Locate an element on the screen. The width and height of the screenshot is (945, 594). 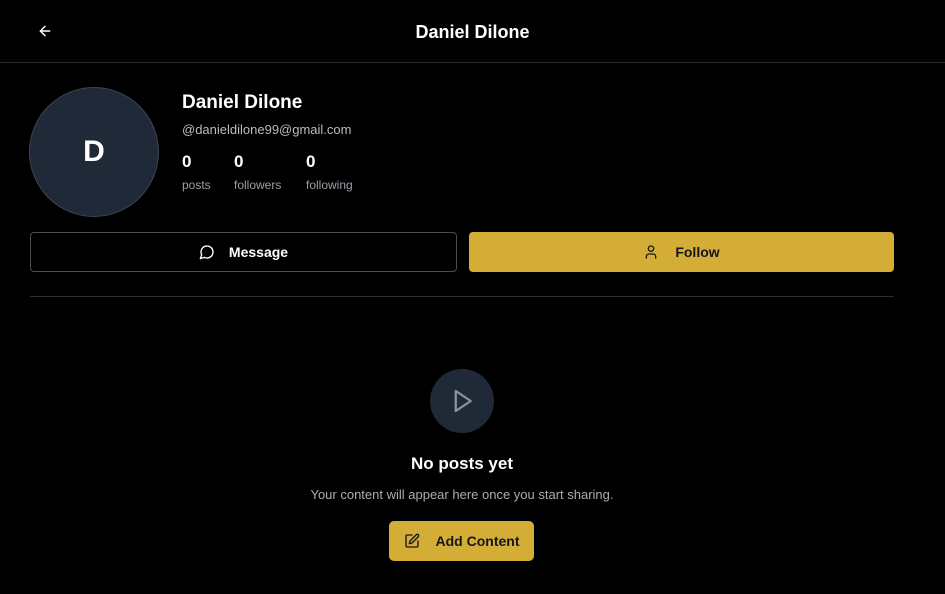
empty-state-icon-circle is located at coordinates (462, 401).